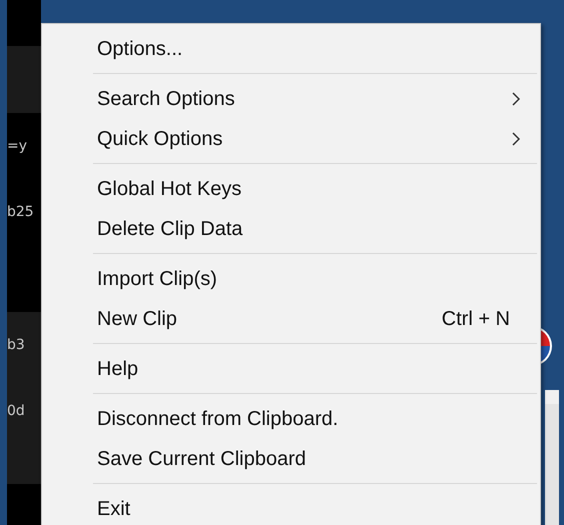 The width and height of the screenshot is (564, 525). What do you see at coordinates (16, 411) in the screenshot?
I see `list-text: 0d` at bounding box center [16, 411].